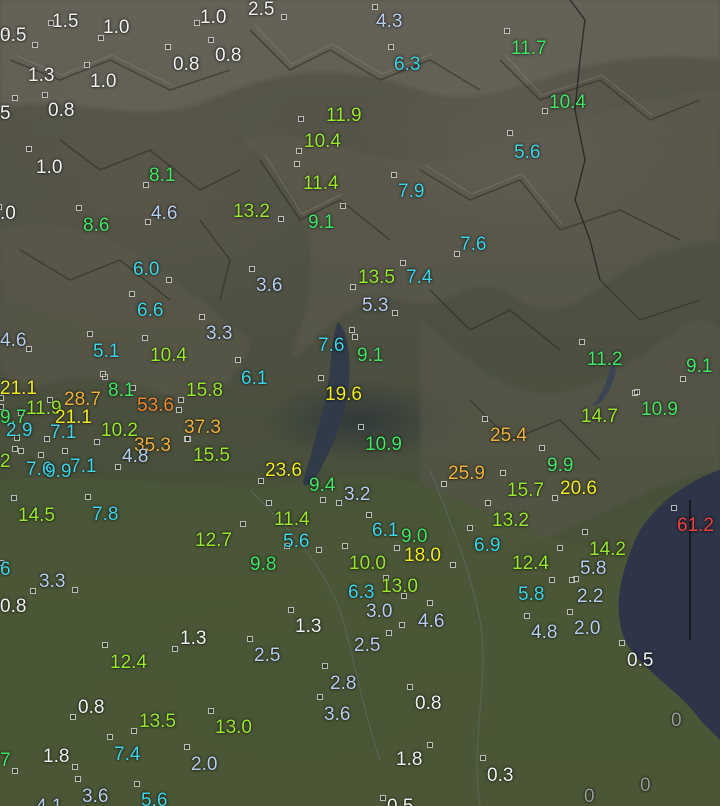 The width and height of the screenshot is (720, 806). Describe the element at coordinates (5, 569) in the screenshot. I see `station-value: 6` at that location.